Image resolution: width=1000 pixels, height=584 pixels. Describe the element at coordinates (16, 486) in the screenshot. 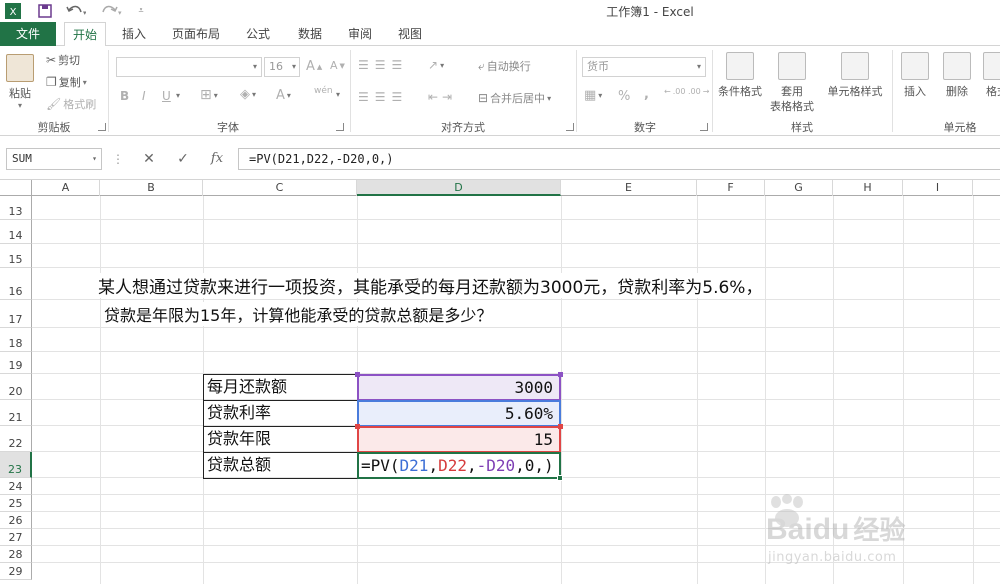

I see `row-header: 24` at that location.